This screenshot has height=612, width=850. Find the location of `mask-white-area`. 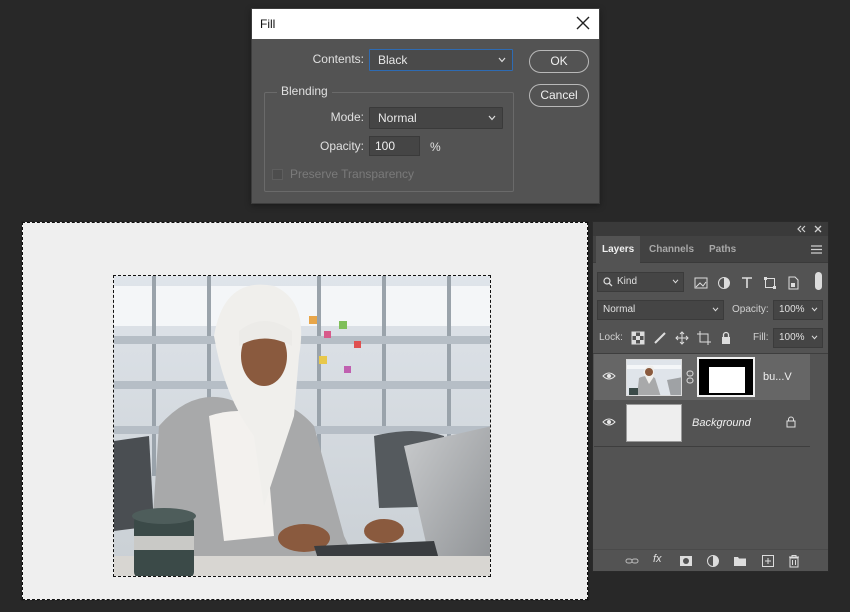

mask-white-area is located at coordinates (727, 380).